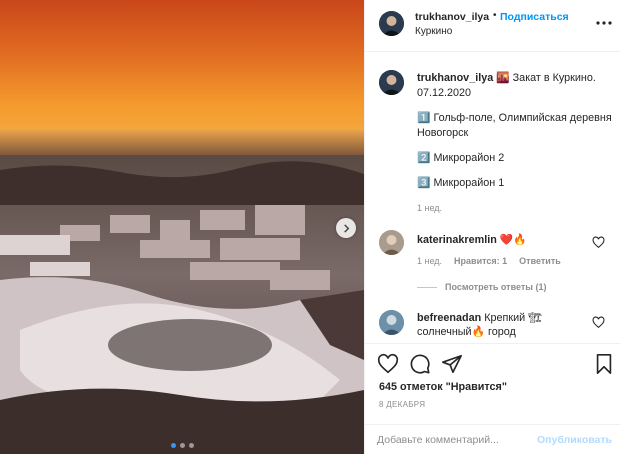  Describe the element at coordinates (496, 287) in the screenshot. I see `view-replies-label: Посмотреть ответы (1)` at that location.